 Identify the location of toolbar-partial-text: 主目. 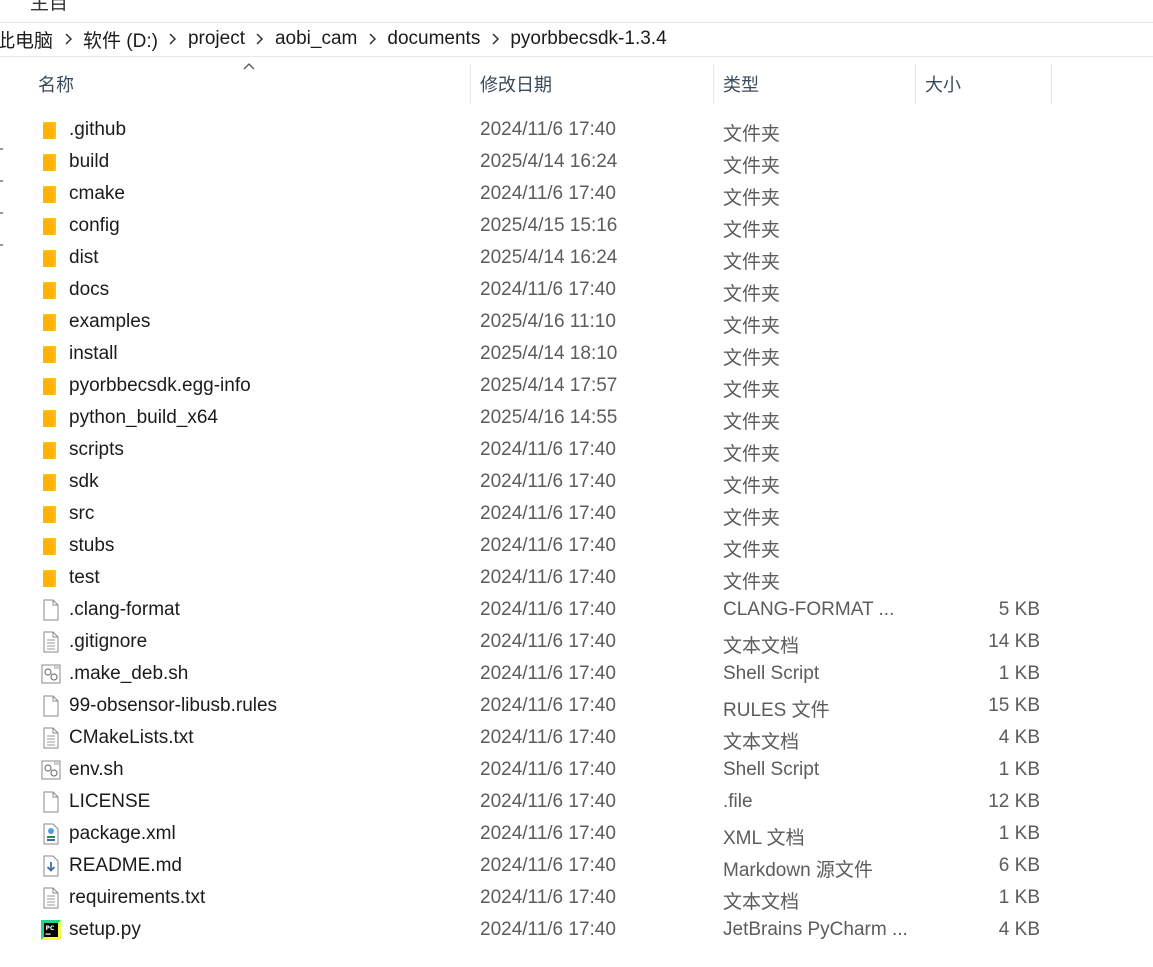
(49, 7).